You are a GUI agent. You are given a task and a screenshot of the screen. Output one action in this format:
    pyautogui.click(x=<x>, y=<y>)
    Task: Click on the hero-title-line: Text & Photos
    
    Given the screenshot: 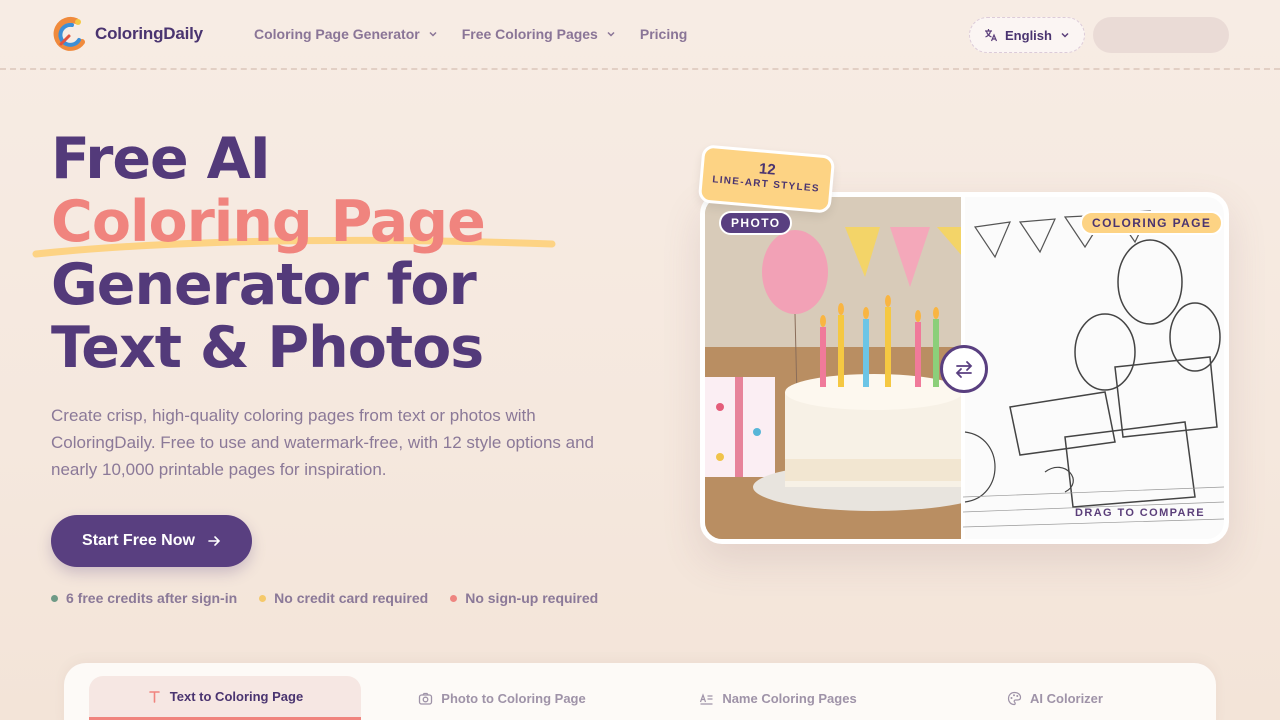 What is the action you would take?
    pyautogui.click(x=267, y=348)
    